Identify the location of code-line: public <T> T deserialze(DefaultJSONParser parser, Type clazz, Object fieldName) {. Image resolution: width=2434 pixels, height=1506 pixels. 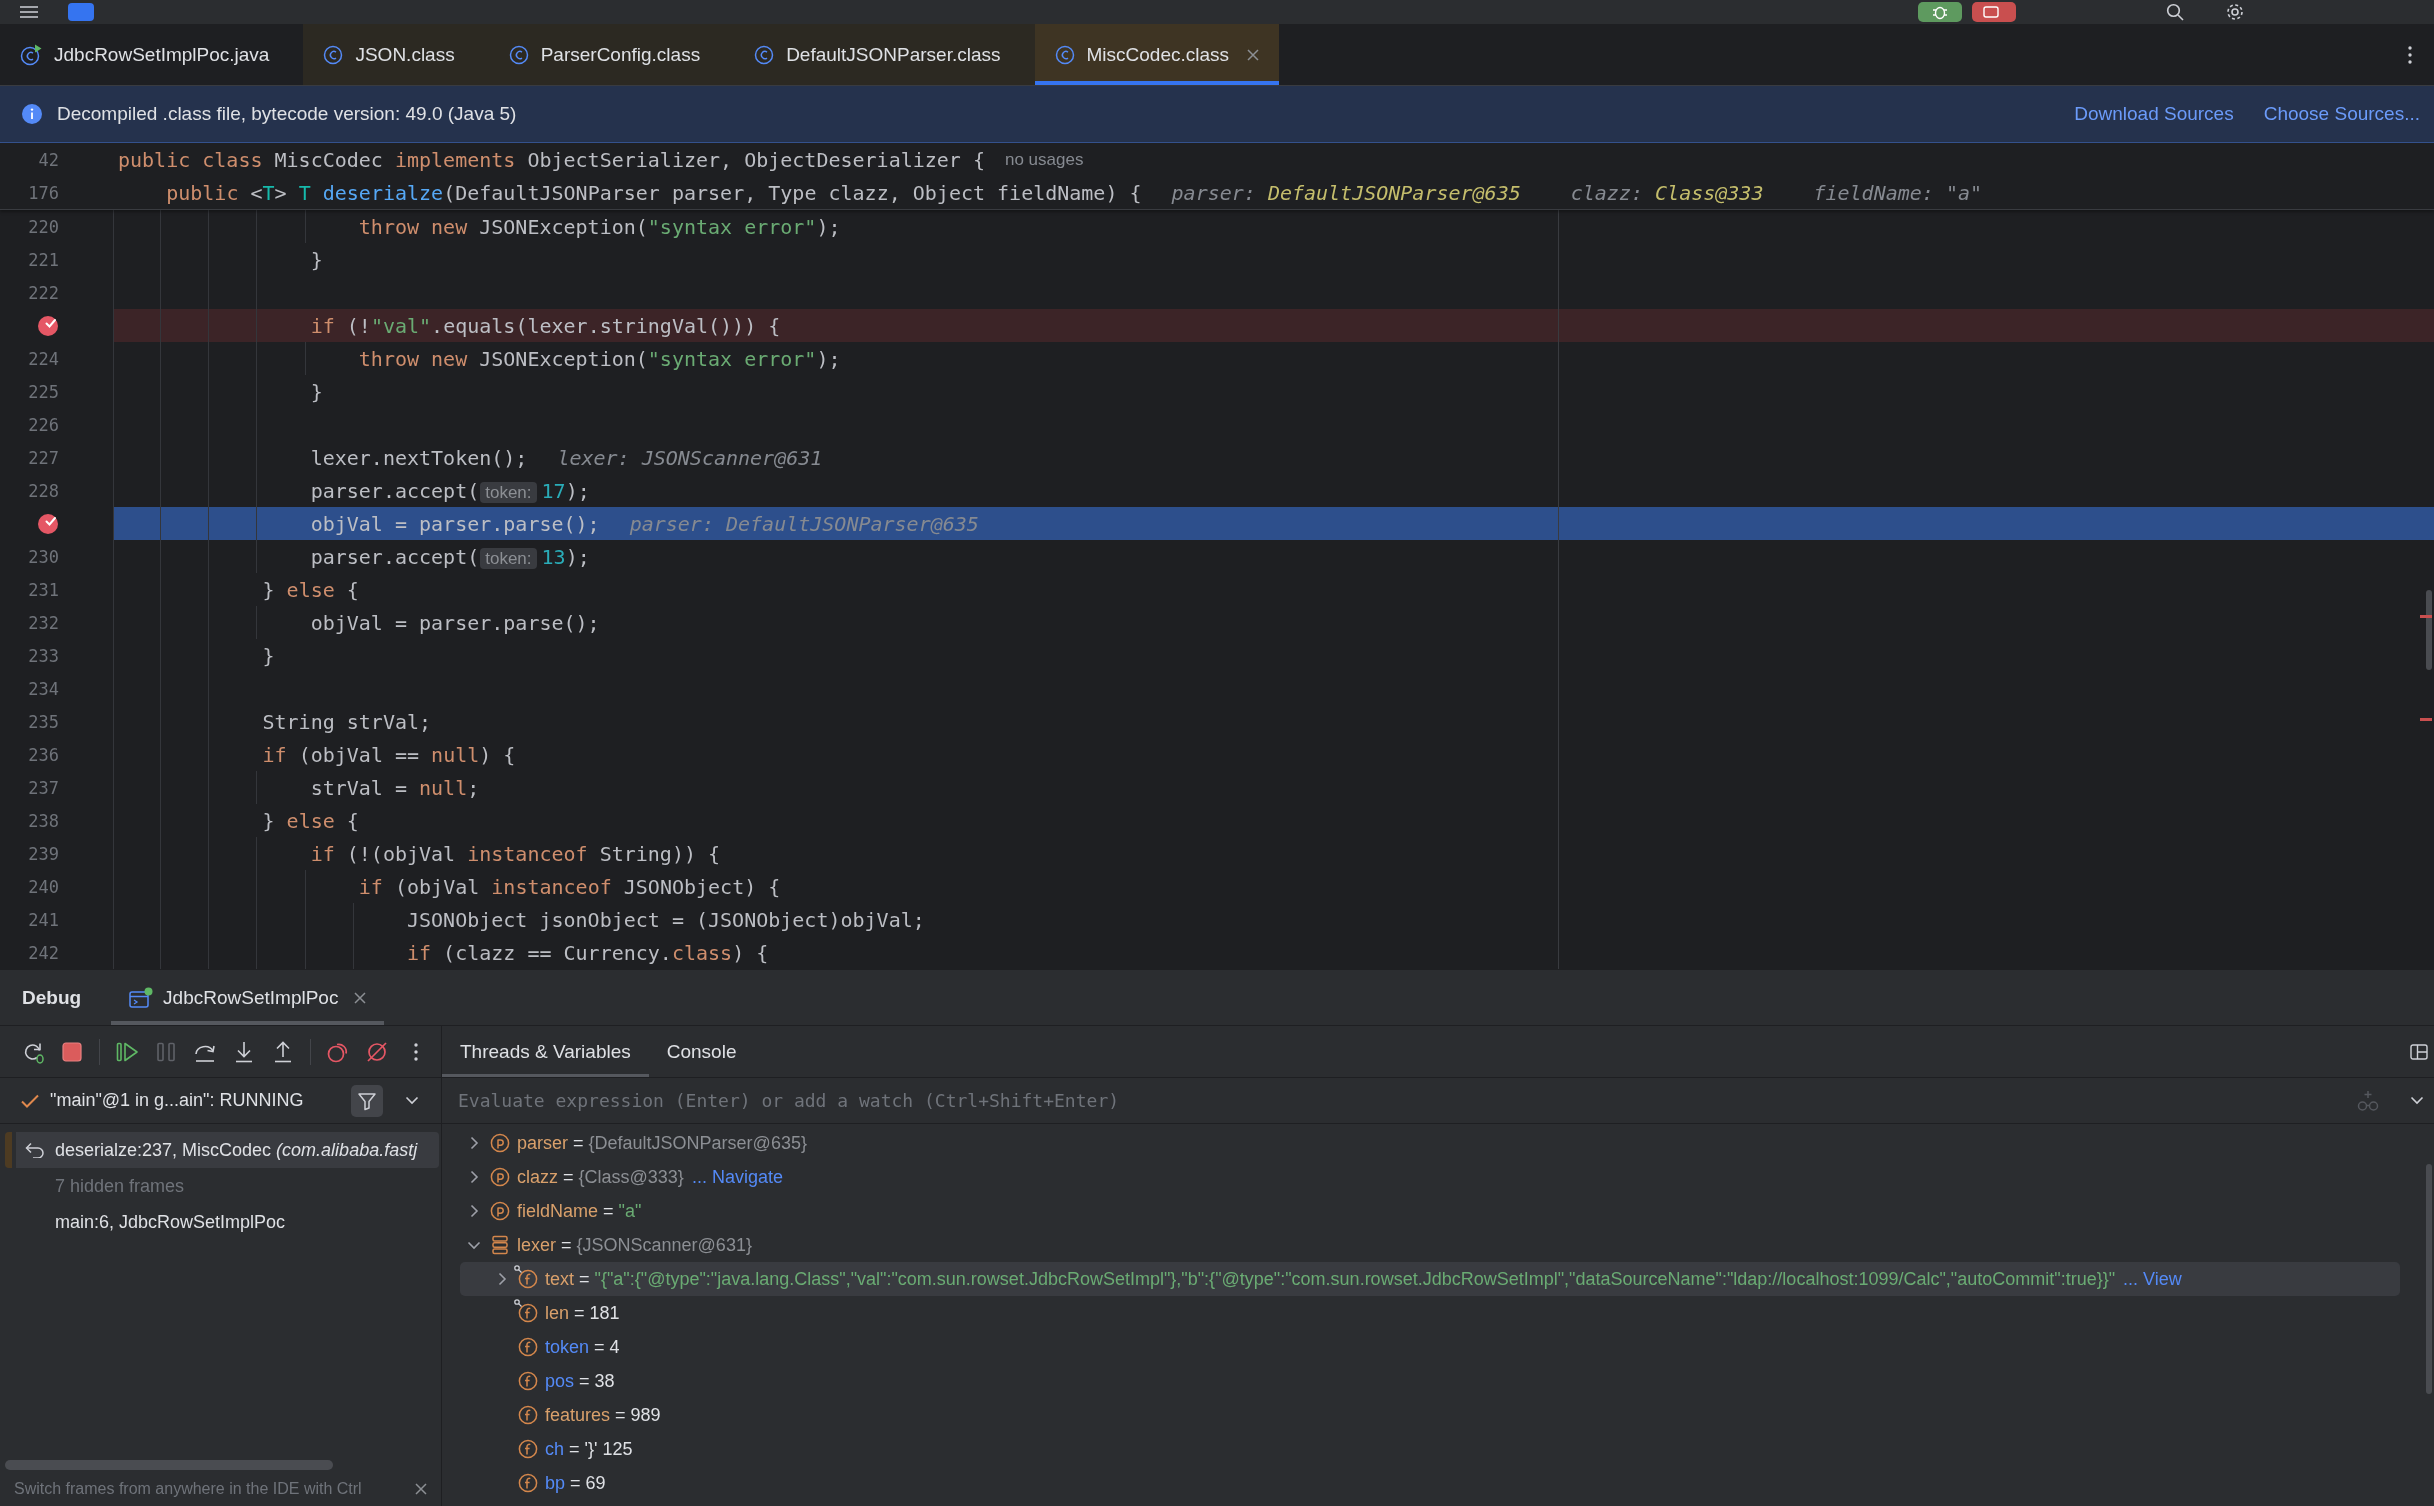
(654, 192).